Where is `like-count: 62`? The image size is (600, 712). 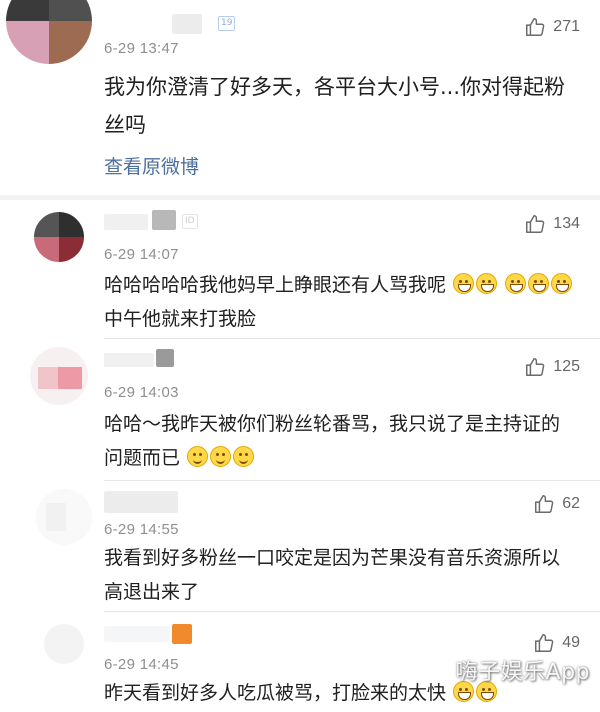 like-count: 62 is located at coordinates (571, 503).